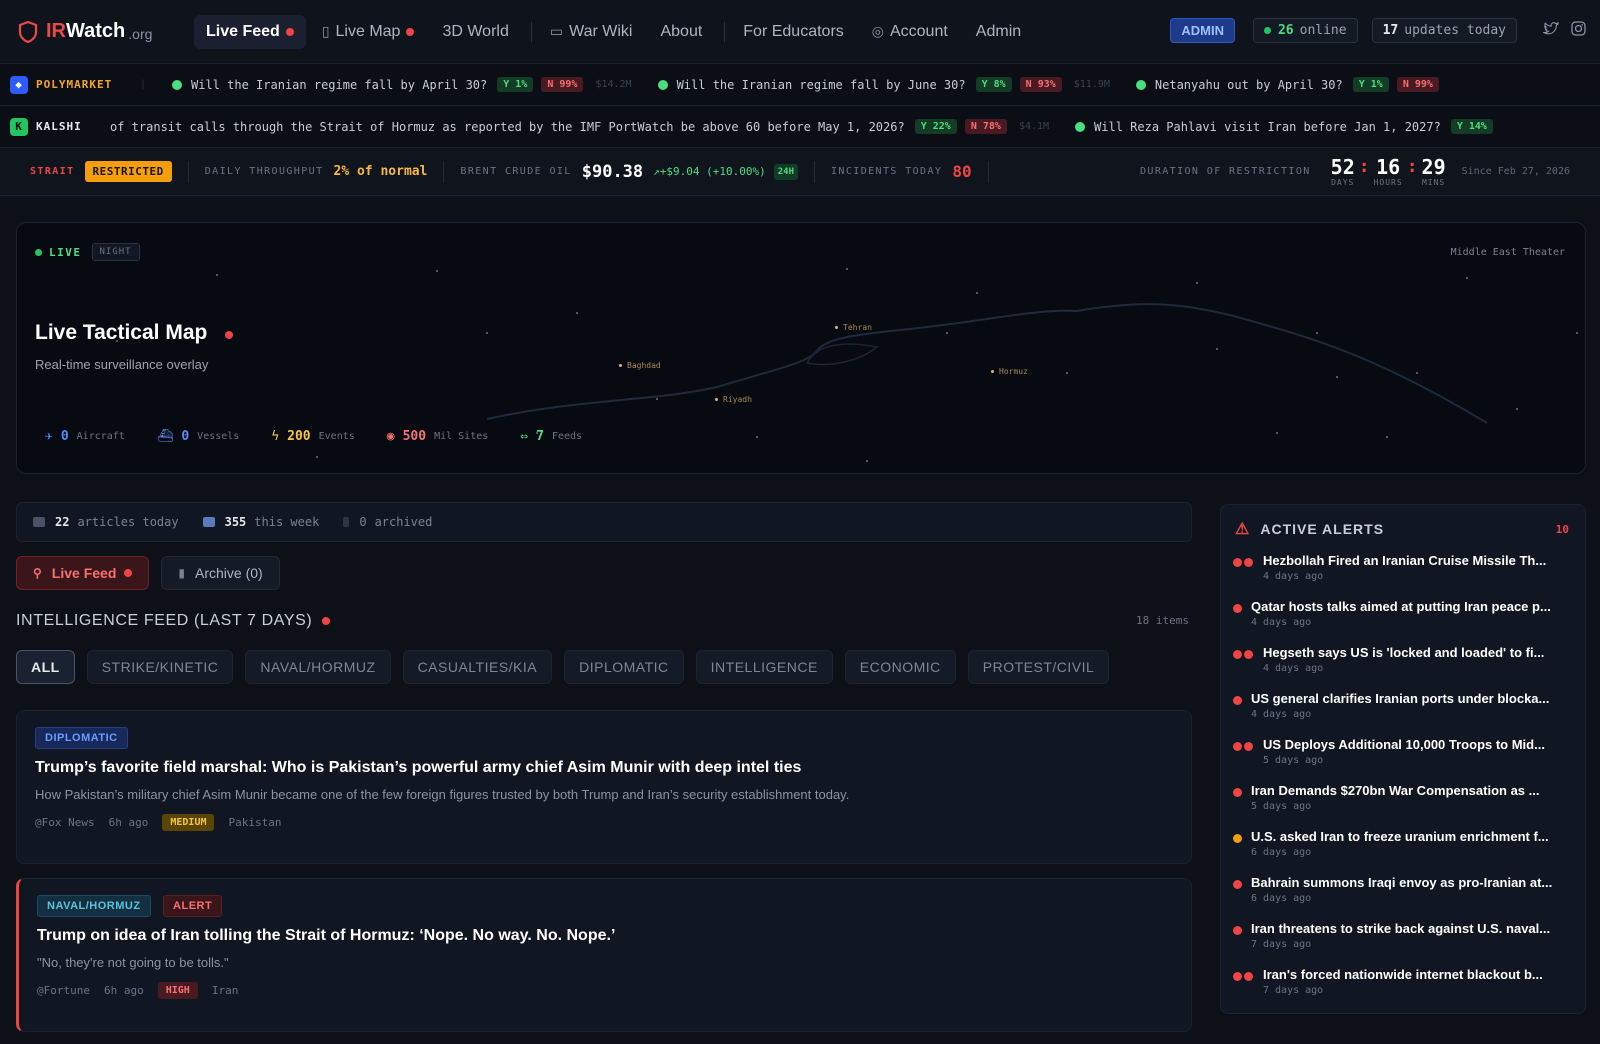 This screenshot has height=1044, width=1600. I want to click on market-yes: Y 14%, so click(1471, 126).